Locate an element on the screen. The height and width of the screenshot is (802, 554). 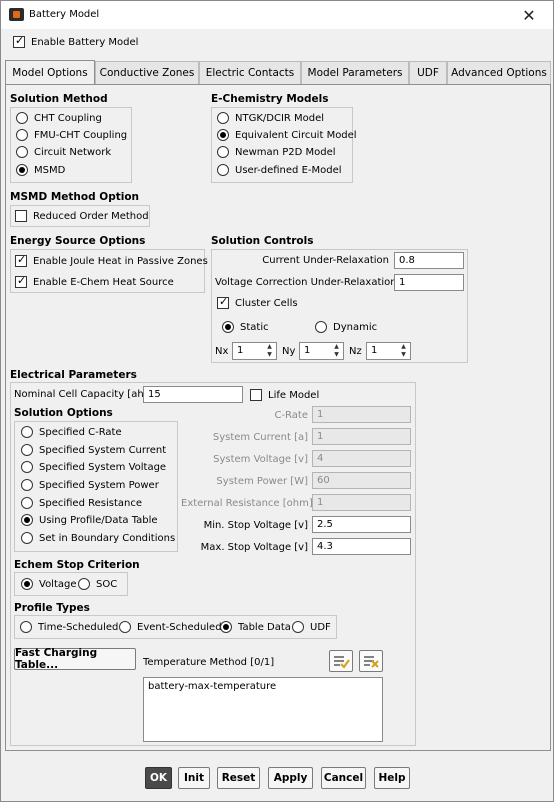
tab-conductive-zones: Conductive Zones is located at coordinates (147, 72).